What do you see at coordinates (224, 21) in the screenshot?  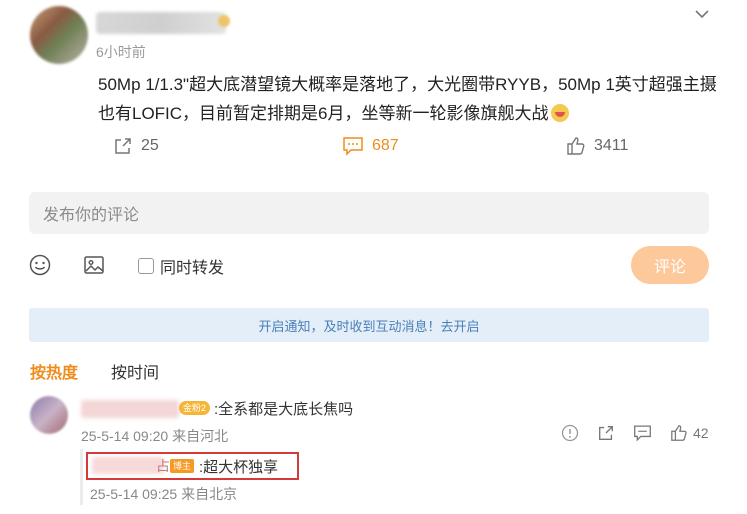 I see `author-badge-icon` at bounding box center [224, 21].